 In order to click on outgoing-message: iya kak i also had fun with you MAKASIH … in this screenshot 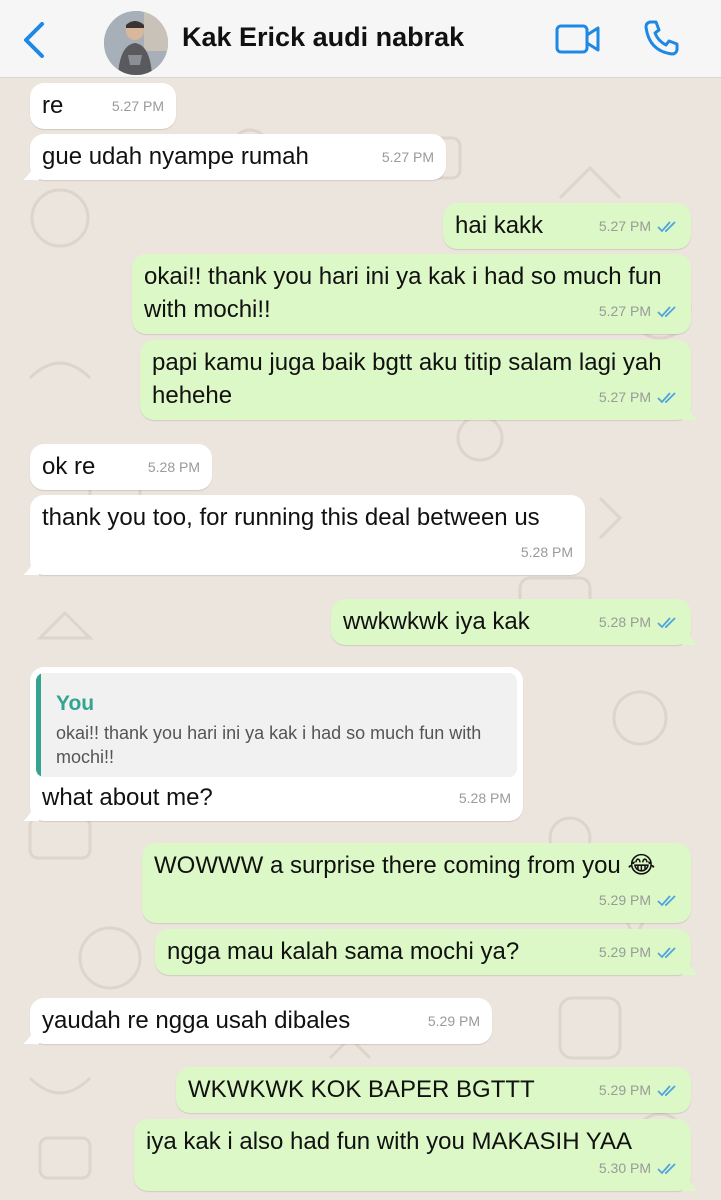, I will do `click(416, 1155)`.